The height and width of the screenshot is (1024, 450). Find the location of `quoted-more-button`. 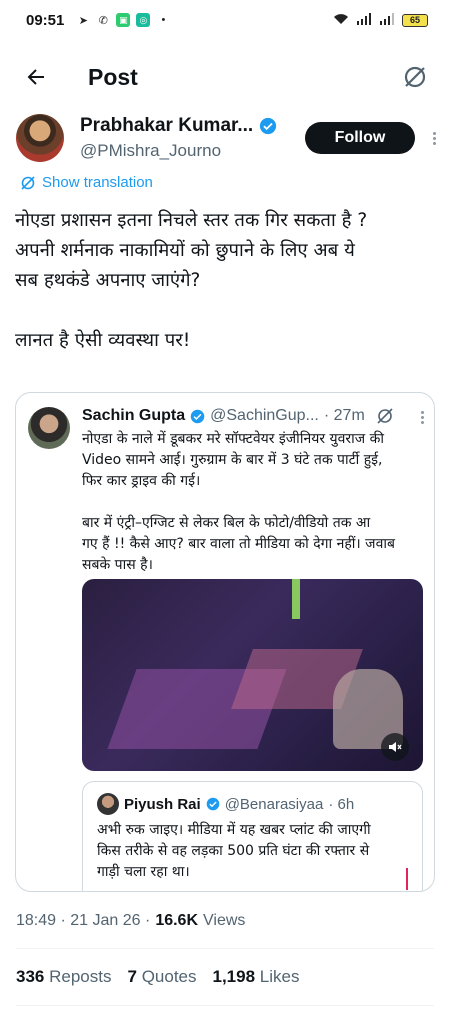

quoted-more-button is located at coordinates (422, 415).